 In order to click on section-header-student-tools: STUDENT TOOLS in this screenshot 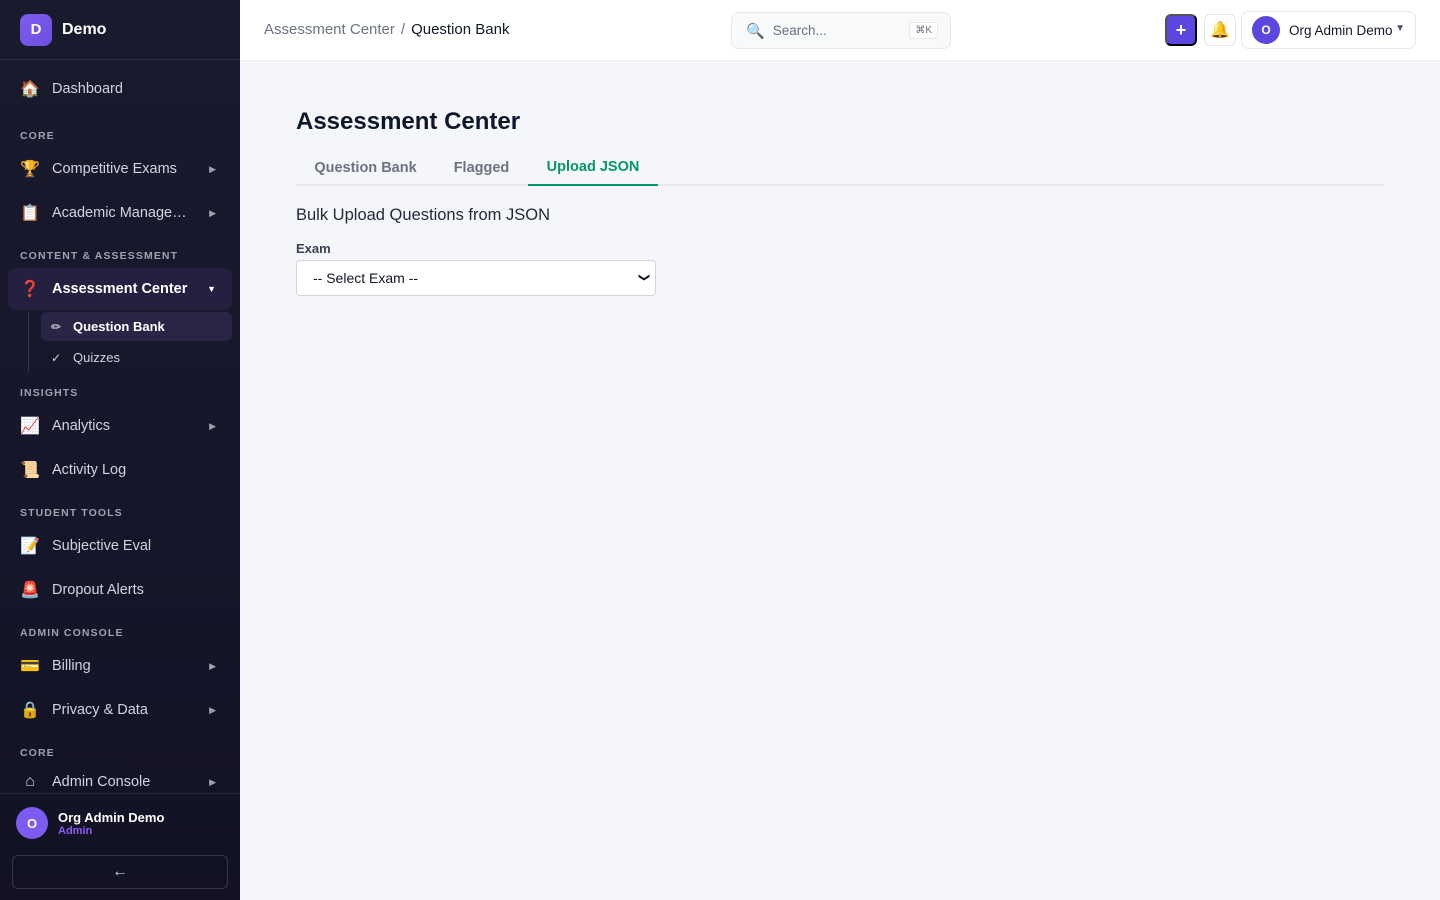, I will do `click(71, 513)`.